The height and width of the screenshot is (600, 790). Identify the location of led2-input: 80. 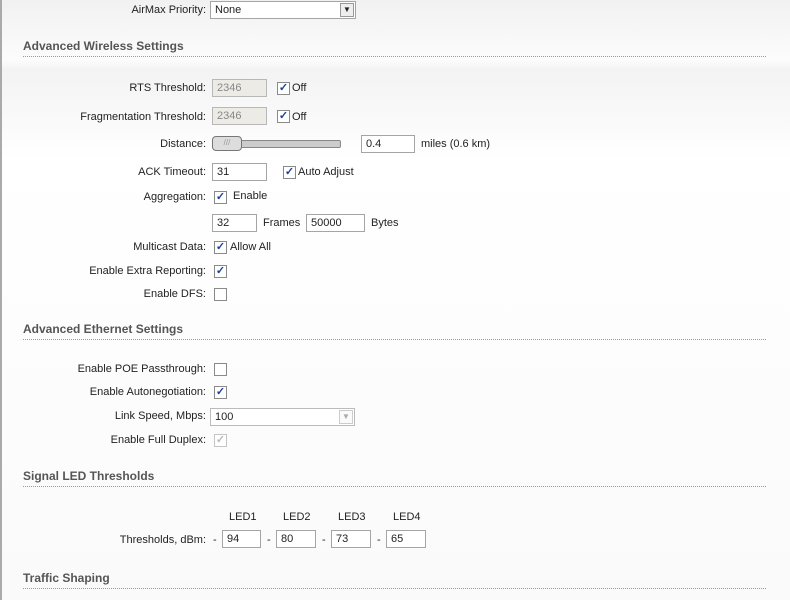
(296, 539).